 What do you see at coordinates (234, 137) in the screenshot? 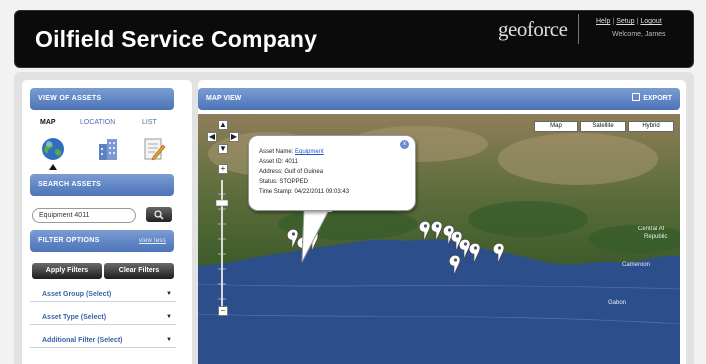
I see `pan-right-button: ▶` at bounding box center [234, 137].